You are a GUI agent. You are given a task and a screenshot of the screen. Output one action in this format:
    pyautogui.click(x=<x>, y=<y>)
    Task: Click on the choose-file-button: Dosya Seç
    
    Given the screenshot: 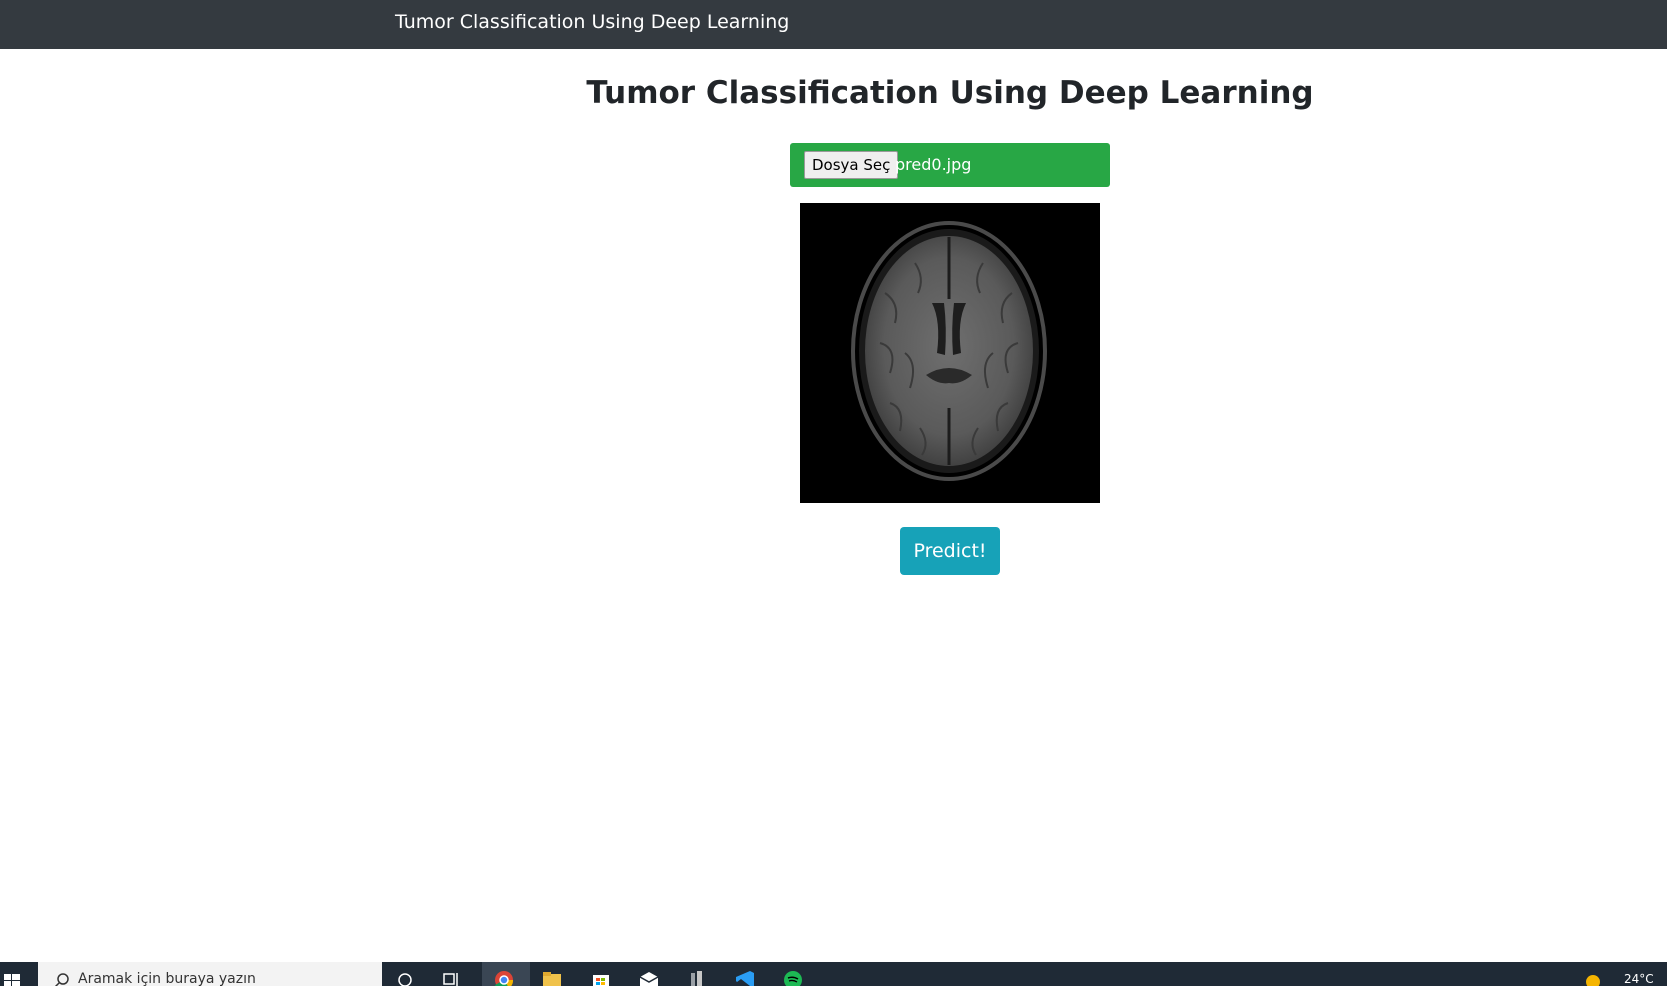 What is the action you would take?
    pyautogui.click(x=851, y=165)
    